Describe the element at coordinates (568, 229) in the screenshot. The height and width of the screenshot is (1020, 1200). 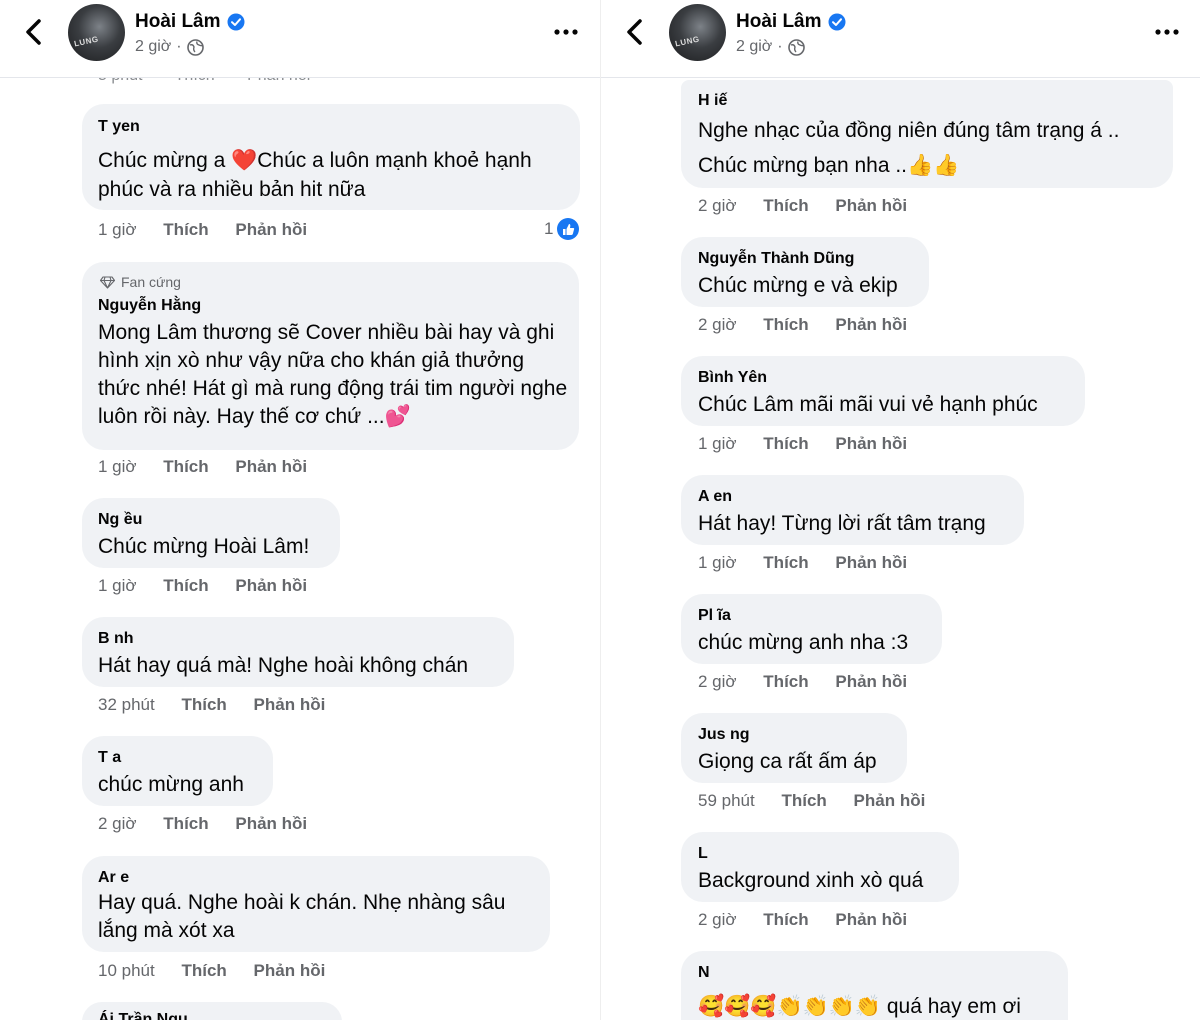
I see `like-reaction-icon` at that location.